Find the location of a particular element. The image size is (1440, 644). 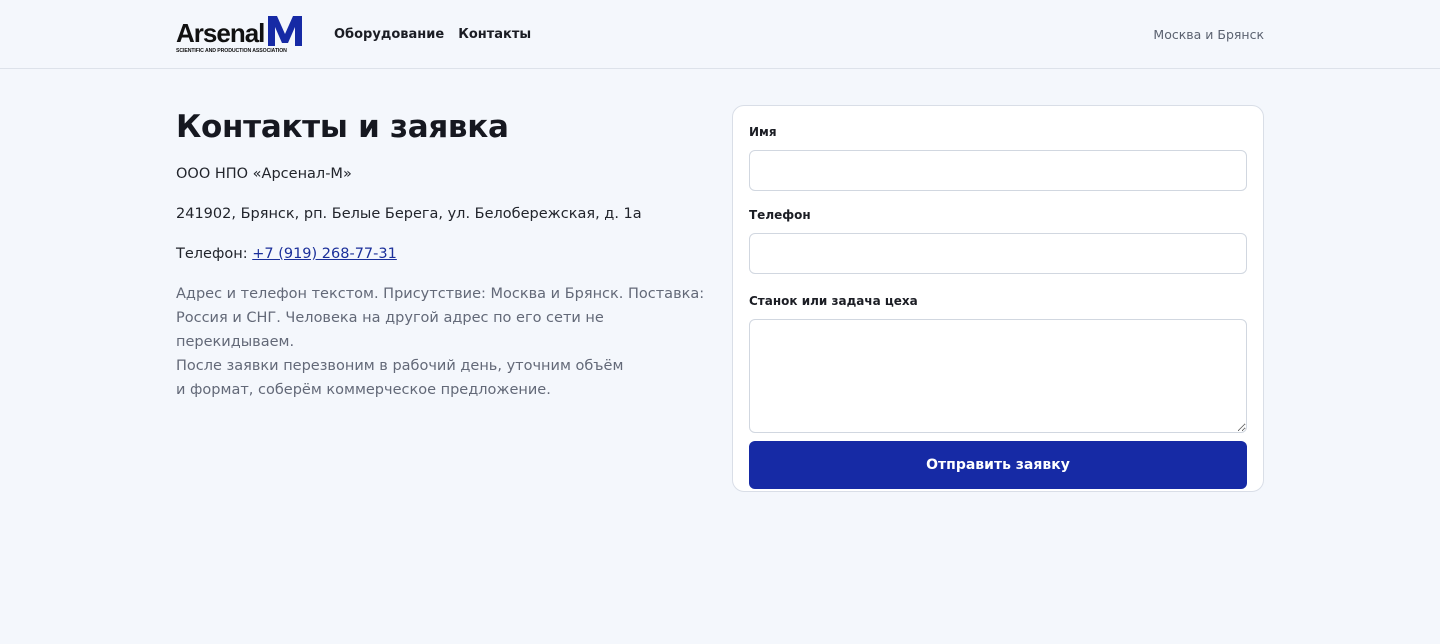

region-label: Москва и Брянск is located at coordinates (1208, 34).